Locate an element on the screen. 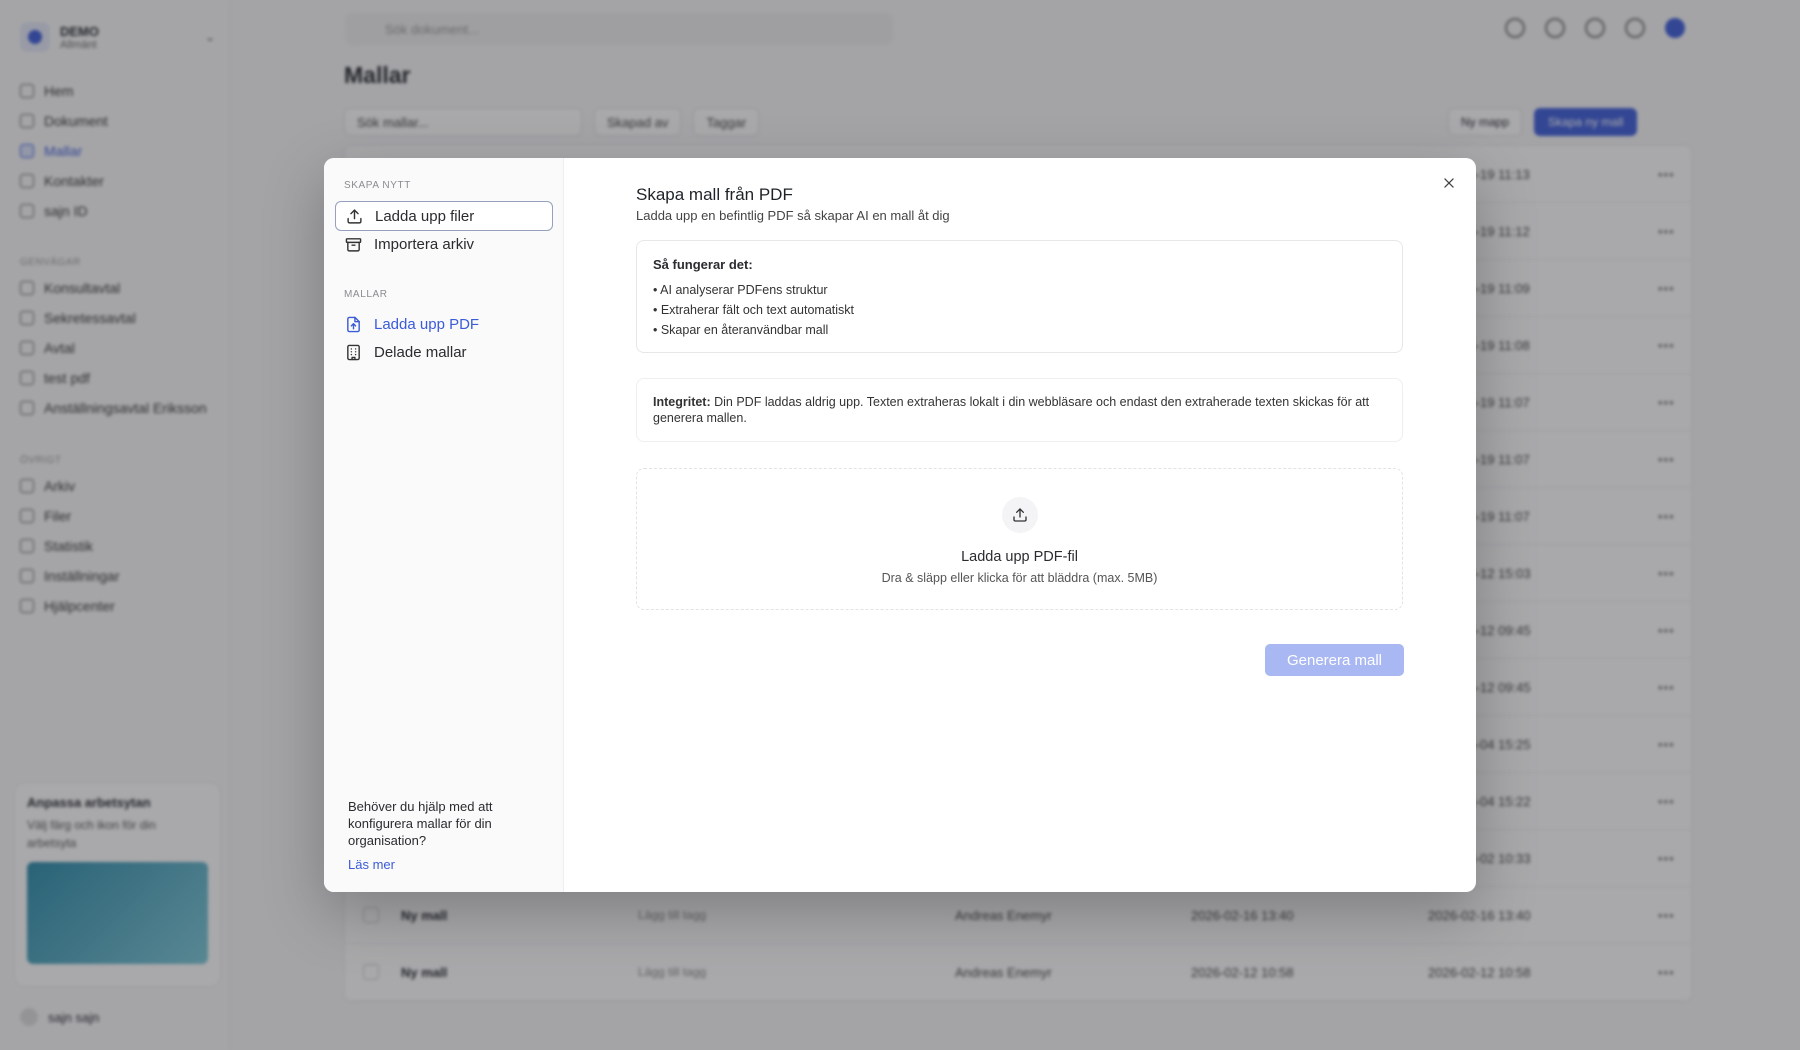 The height and width of the screenshot is (1050, 1800). close-icon is located at coordinates (1449, 183).